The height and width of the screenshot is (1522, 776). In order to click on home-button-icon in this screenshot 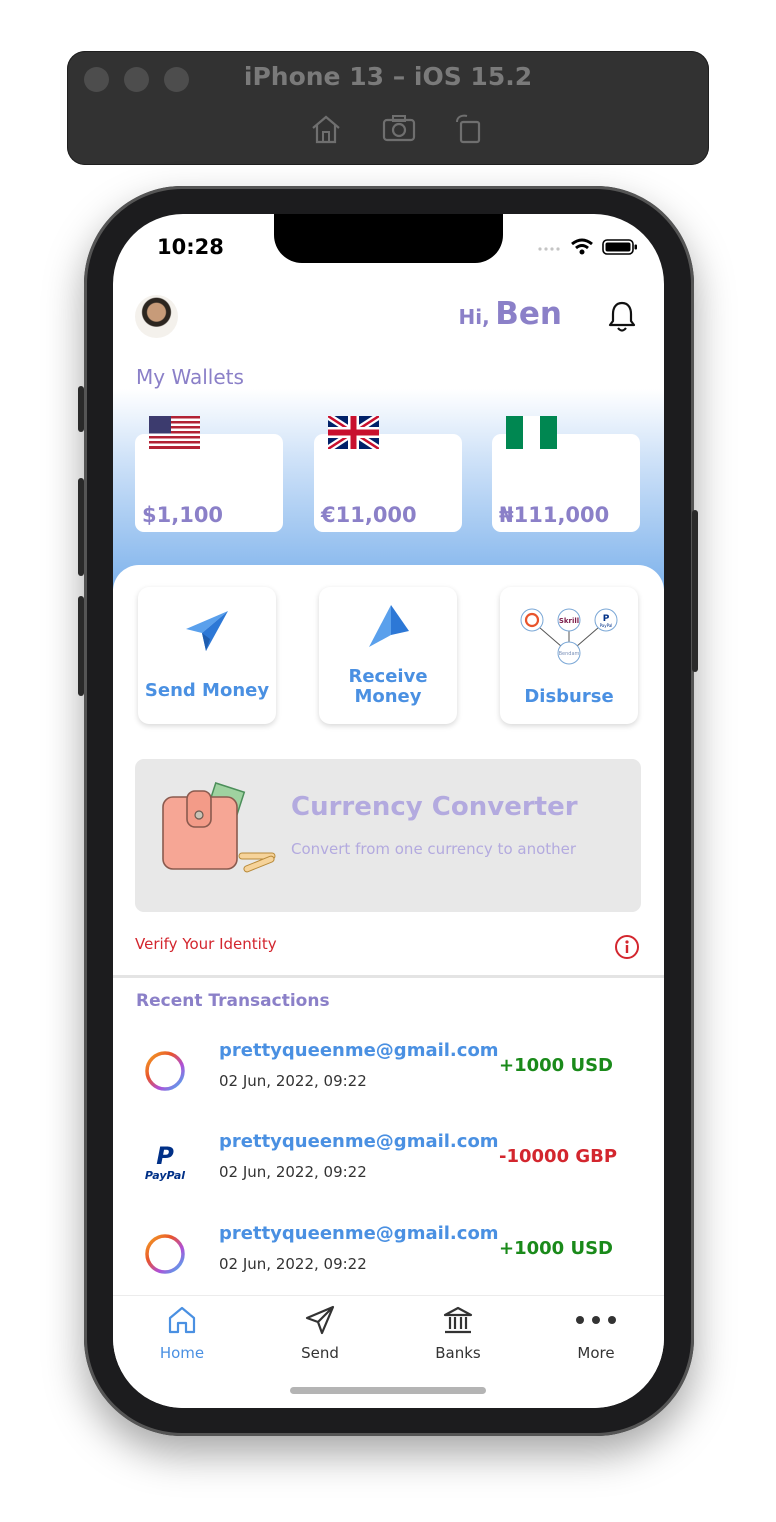, I will do `click(326, 129)`.